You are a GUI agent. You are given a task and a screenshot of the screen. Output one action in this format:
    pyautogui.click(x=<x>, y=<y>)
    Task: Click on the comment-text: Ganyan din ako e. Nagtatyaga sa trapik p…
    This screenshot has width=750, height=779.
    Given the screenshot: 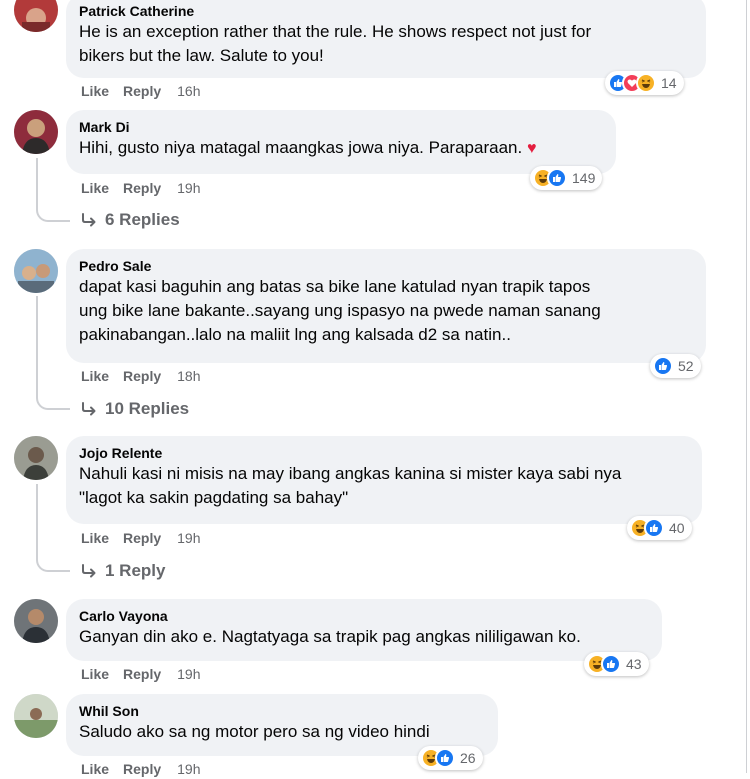 What is the action you would take?
    pyautogui.click(x=330, y=636)
    